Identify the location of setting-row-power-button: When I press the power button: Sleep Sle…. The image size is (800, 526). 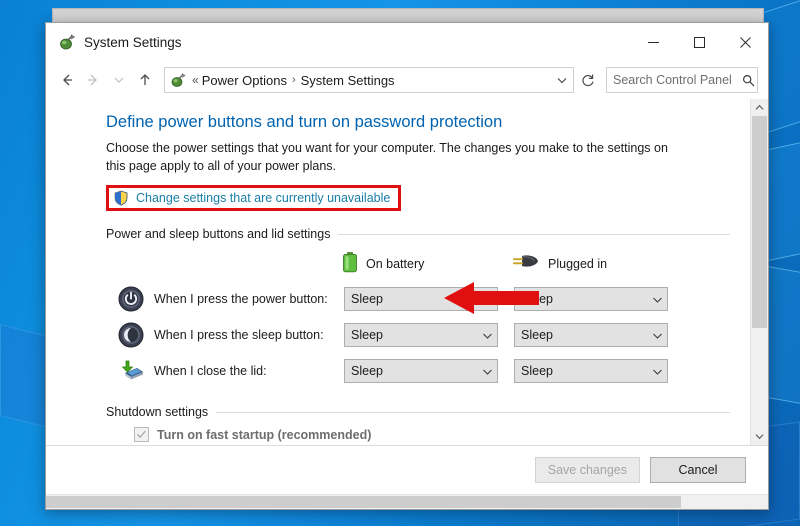
(418, 299).